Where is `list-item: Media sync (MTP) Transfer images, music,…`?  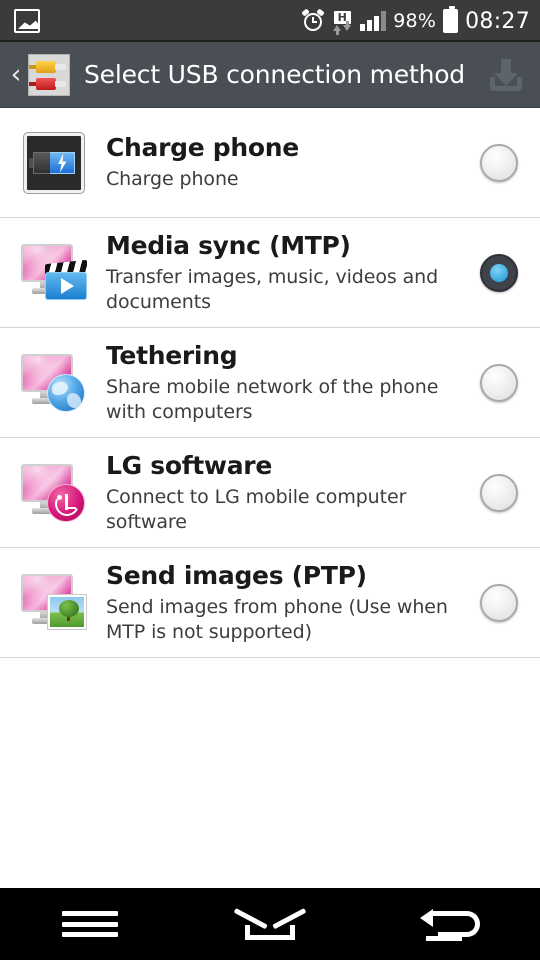 list-item: Media sync (MTP) Transfer images, music,… is located at coordinates (270, 273).